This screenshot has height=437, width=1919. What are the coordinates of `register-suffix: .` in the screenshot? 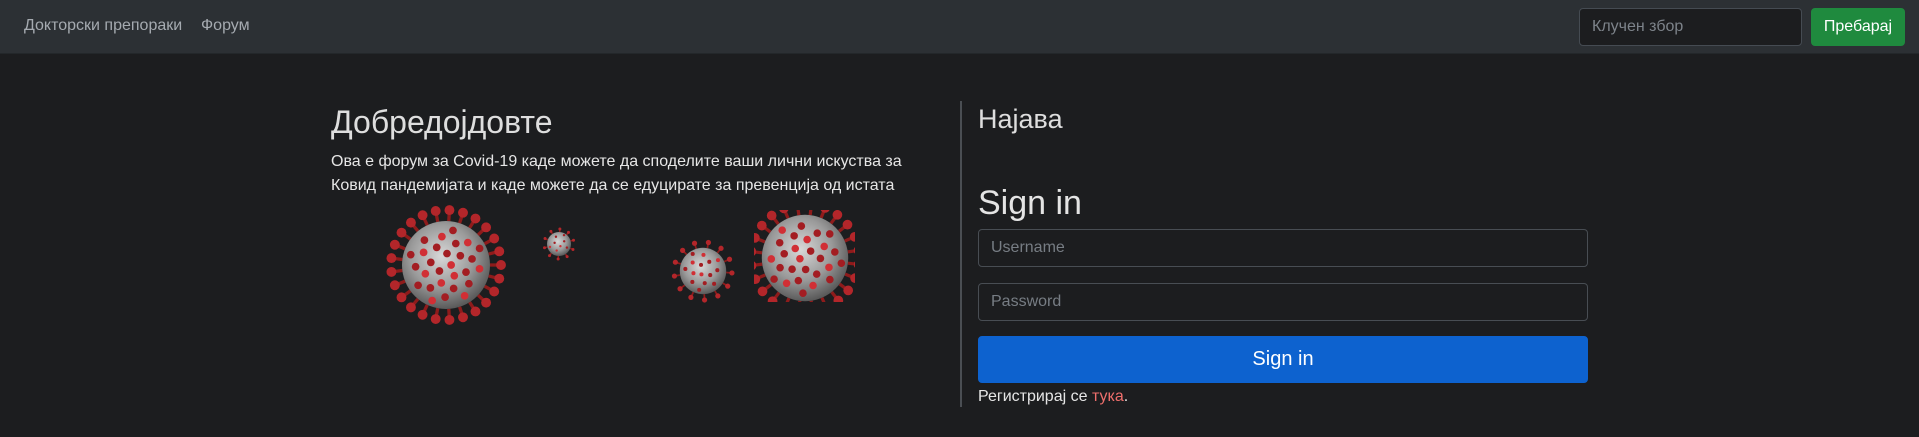 It's located at (1126, 396).